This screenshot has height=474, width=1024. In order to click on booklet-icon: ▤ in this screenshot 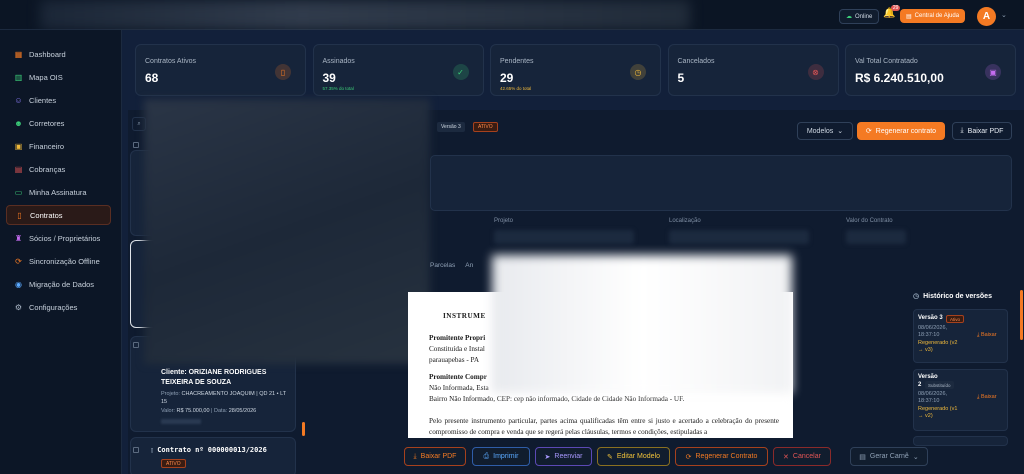, I will do `click(862, 457)`.